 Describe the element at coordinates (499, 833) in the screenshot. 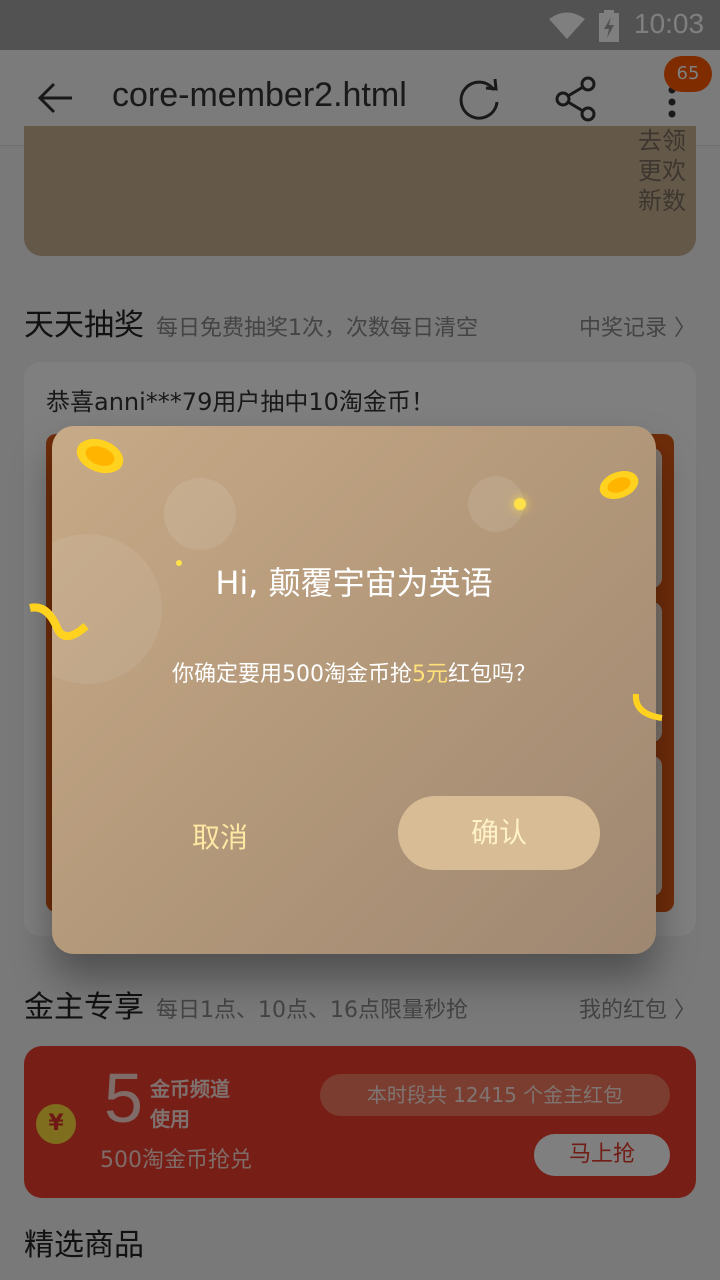

I see `confirm-button: 确认` at that location.